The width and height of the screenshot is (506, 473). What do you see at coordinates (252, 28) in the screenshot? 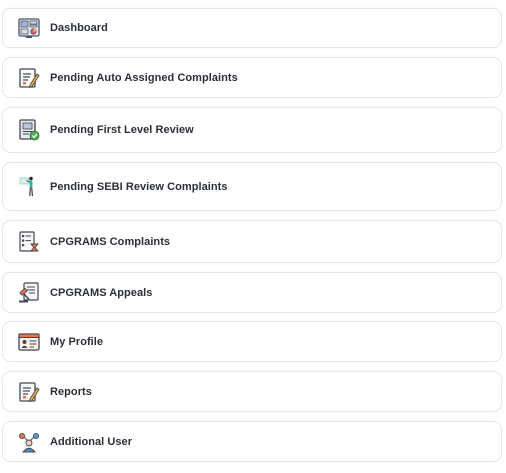
I see `menu-item-dashboard: Dashboard` at bounding box center [252, 28].